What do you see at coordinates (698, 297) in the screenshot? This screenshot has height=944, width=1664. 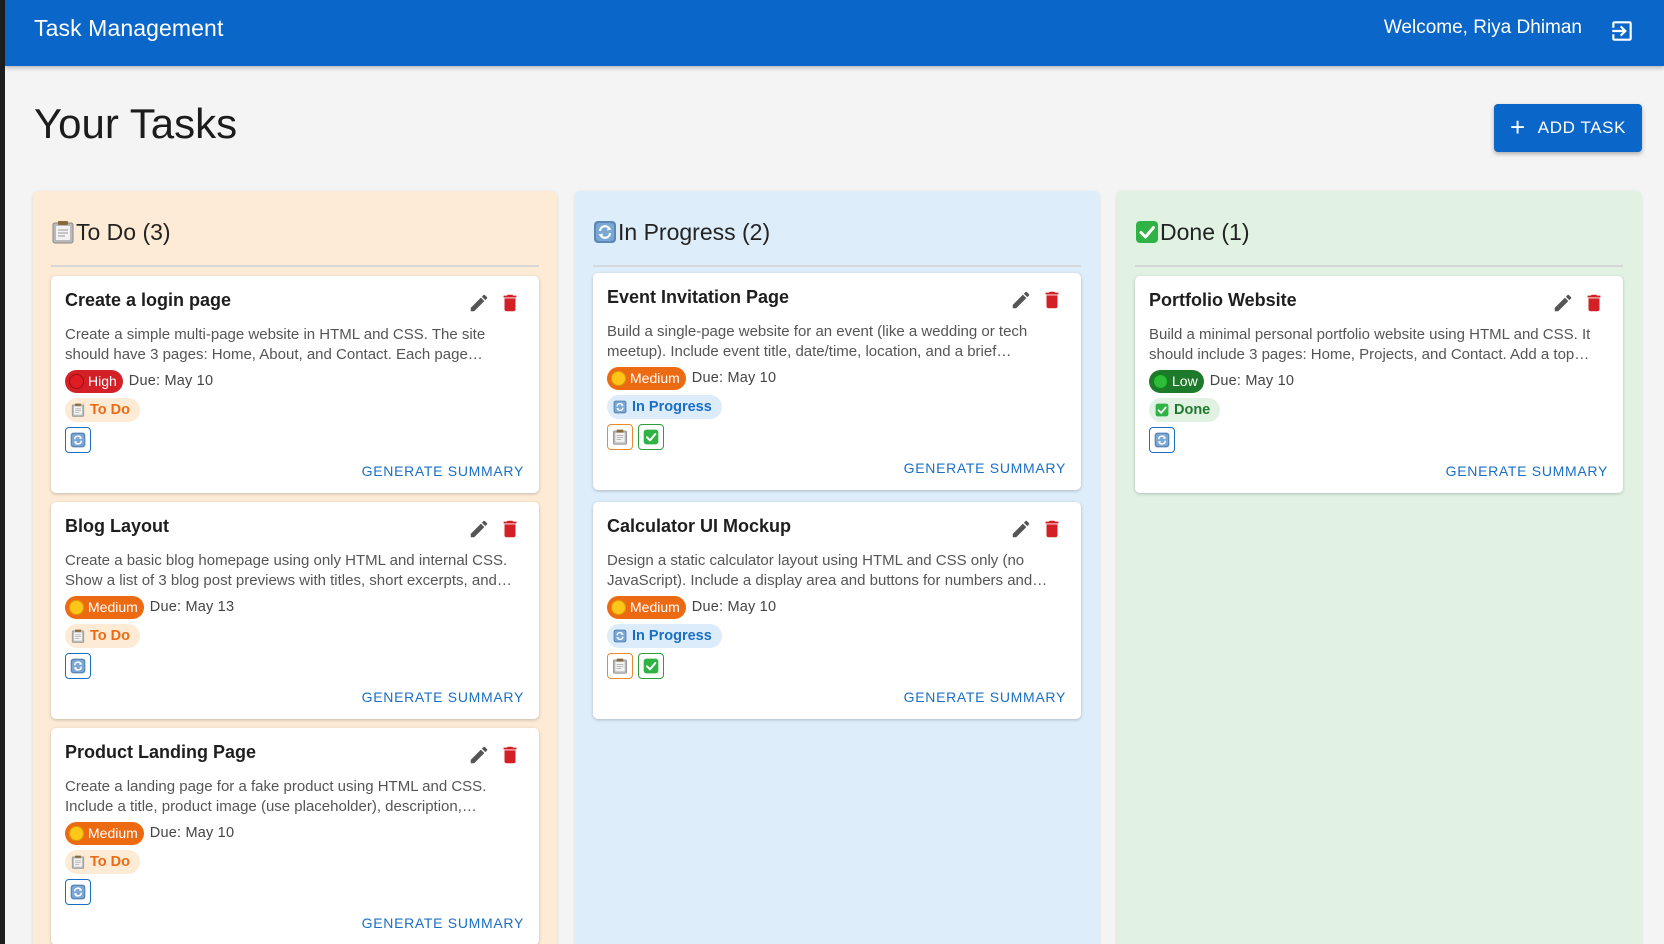 I see `task-title: Event Invitation Page` at bounding box center [698, 297].